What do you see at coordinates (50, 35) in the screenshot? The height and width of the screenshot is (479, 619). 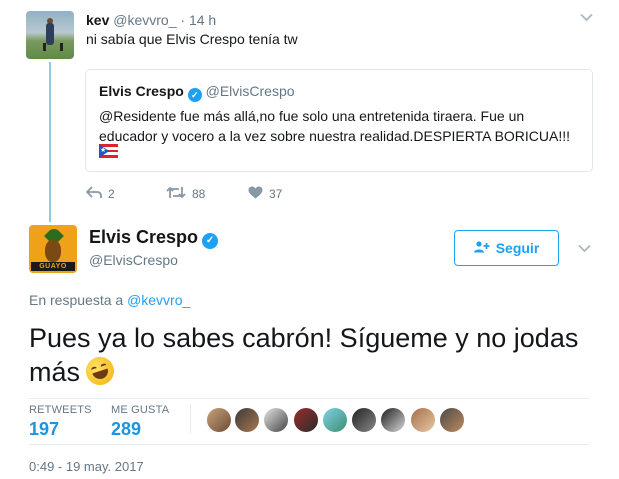 I see `parent-avatar` at bounding box center [50, 35].